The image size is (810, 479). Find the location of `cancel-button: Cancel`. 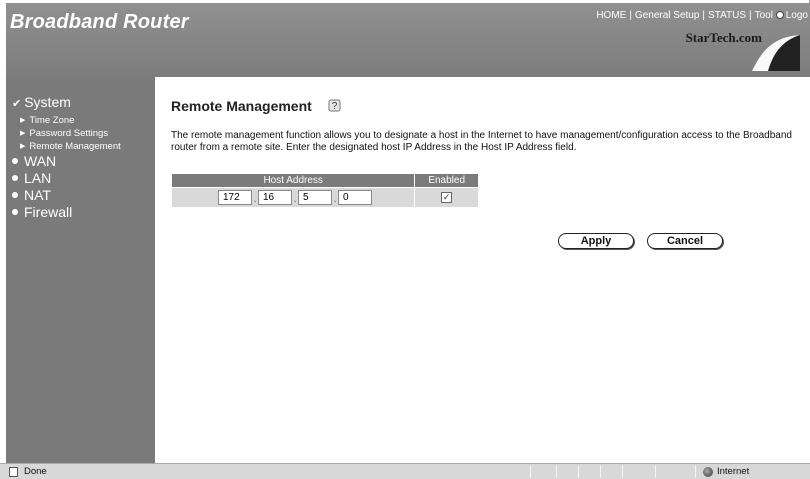

cancel-button: Cancel is located at coordinates (685, 241).